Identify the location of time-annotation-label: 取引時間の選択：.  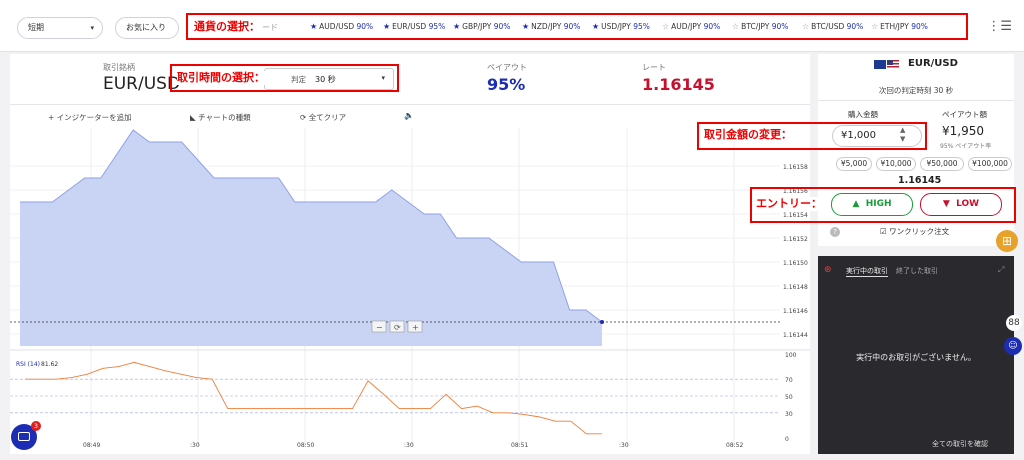
(221, 78).